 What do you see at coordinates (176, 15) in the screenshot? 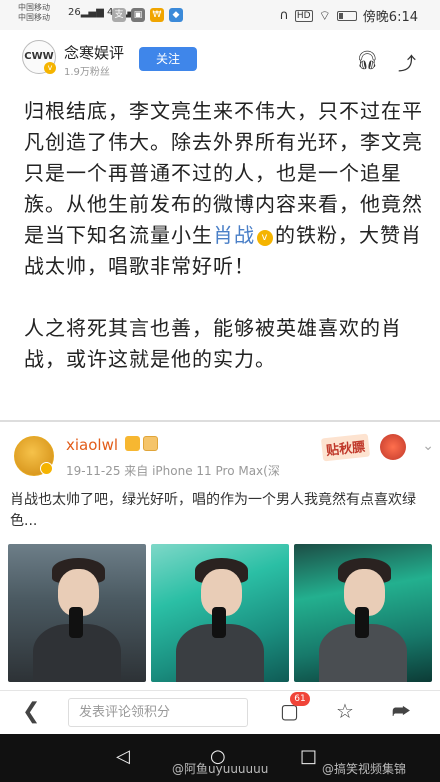
I see `app-icon: ◆` at bounding box center [176, 15].